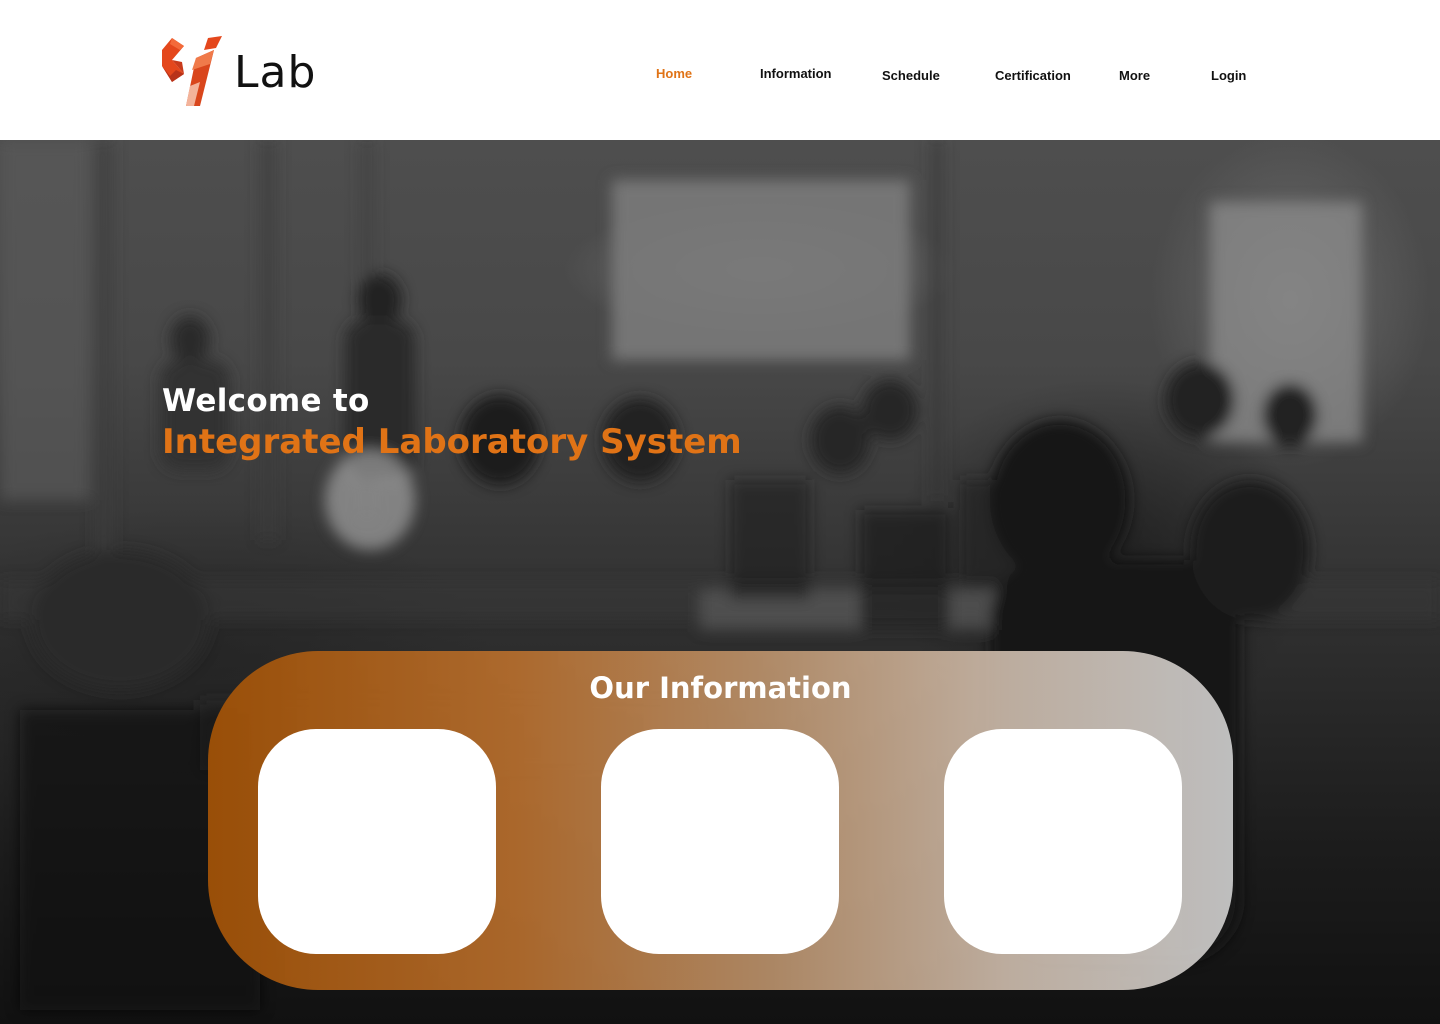 This screenshot has width=1440, height=1024. What do you see at coordinates (796, 73) in the screenshot?
I see `nav-information: Information` at bounding box center [796, 73].